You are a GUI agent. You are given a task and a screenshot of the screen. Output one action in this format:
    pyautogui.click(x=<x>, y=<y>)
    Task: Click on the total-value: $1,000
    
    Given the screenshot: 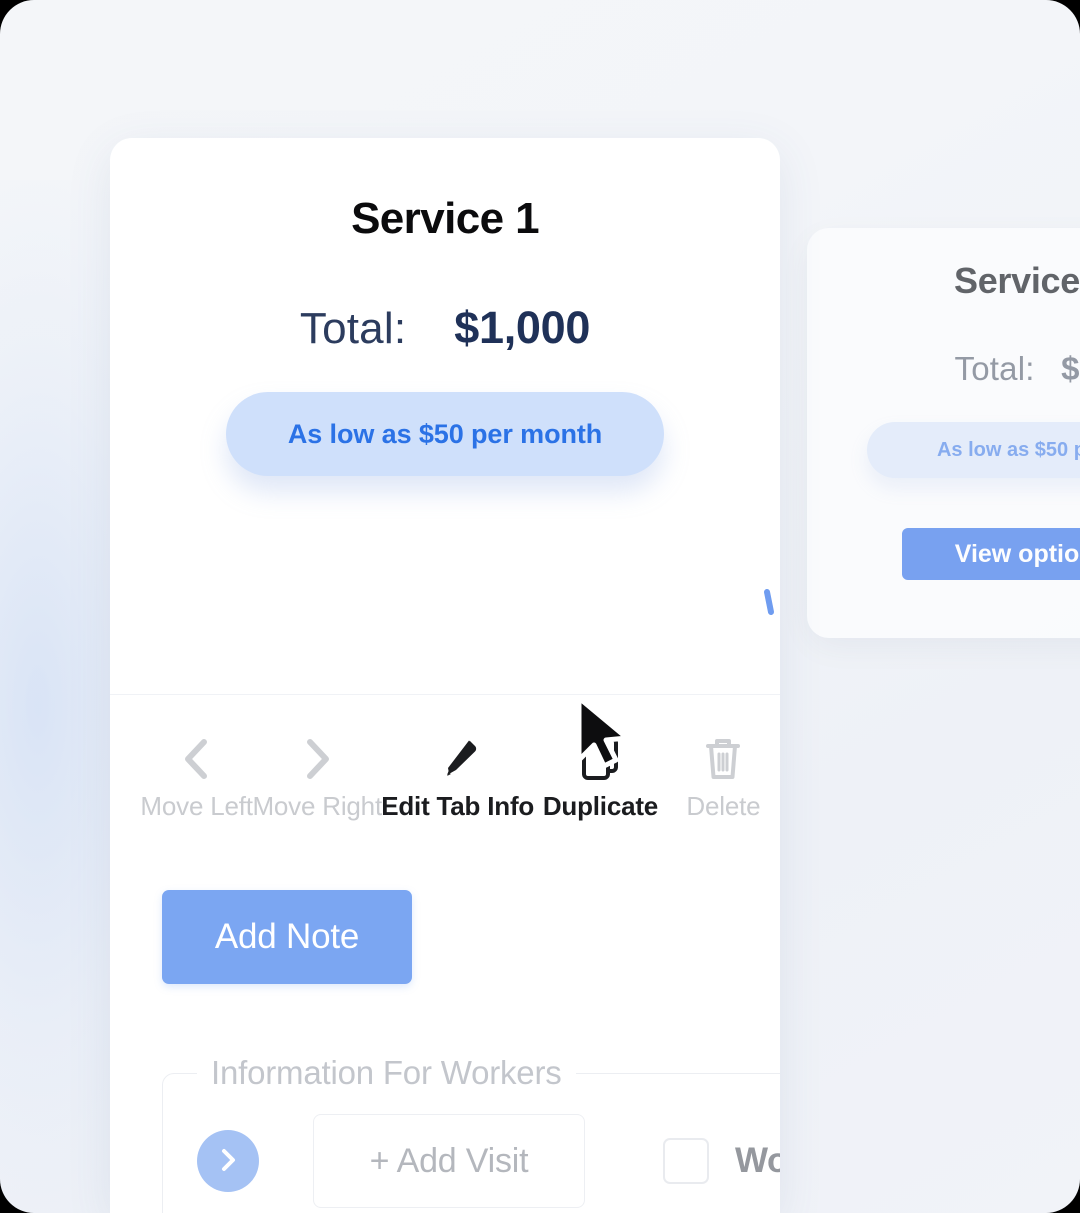 What is the action you would take?
    pyautogui.click(x=522, y=327)
    